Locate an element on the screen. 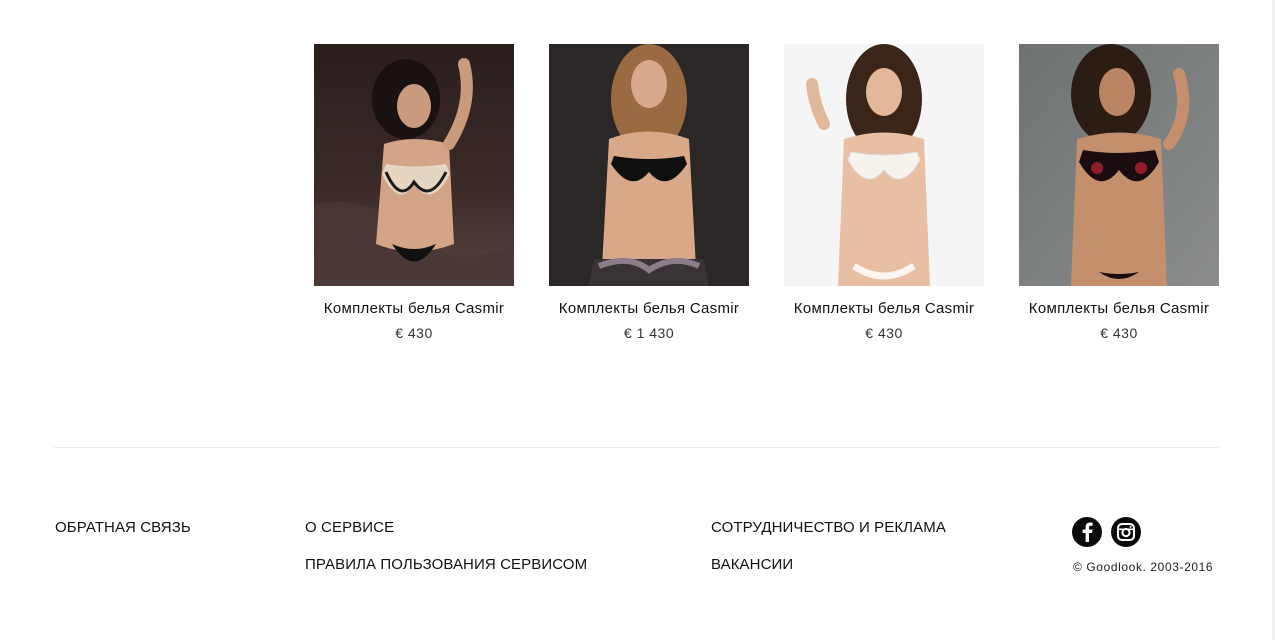 This screenshot has width=1275, height=640. facebook-icon is located at coordinates (1087, 532).